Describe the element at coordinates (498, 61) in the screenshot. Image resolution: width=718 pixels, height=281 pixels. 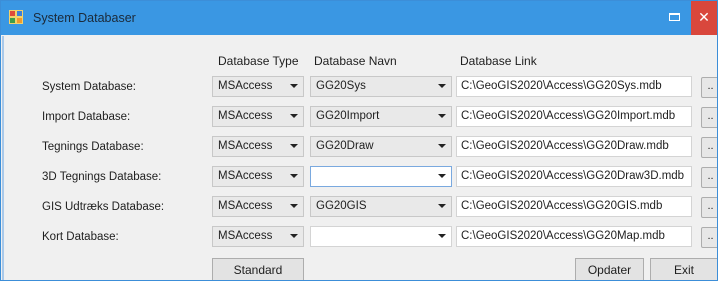
I see `header-database-link: Database Link` at that location.